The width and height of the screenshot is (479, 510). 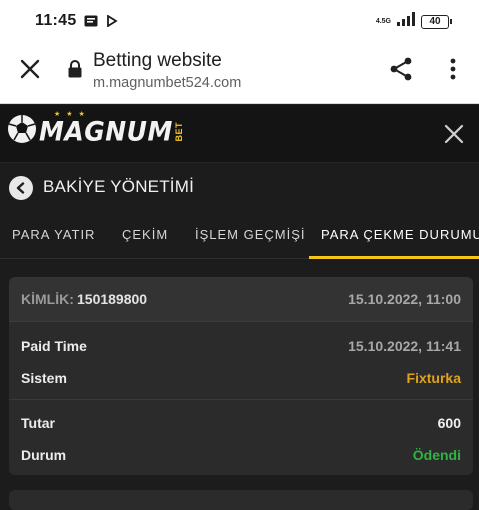 What do you see at coordinates (53, 234) in the screenshot?
I see `tab-deposit: PARA YATIR` at bounding box center [53, 234].